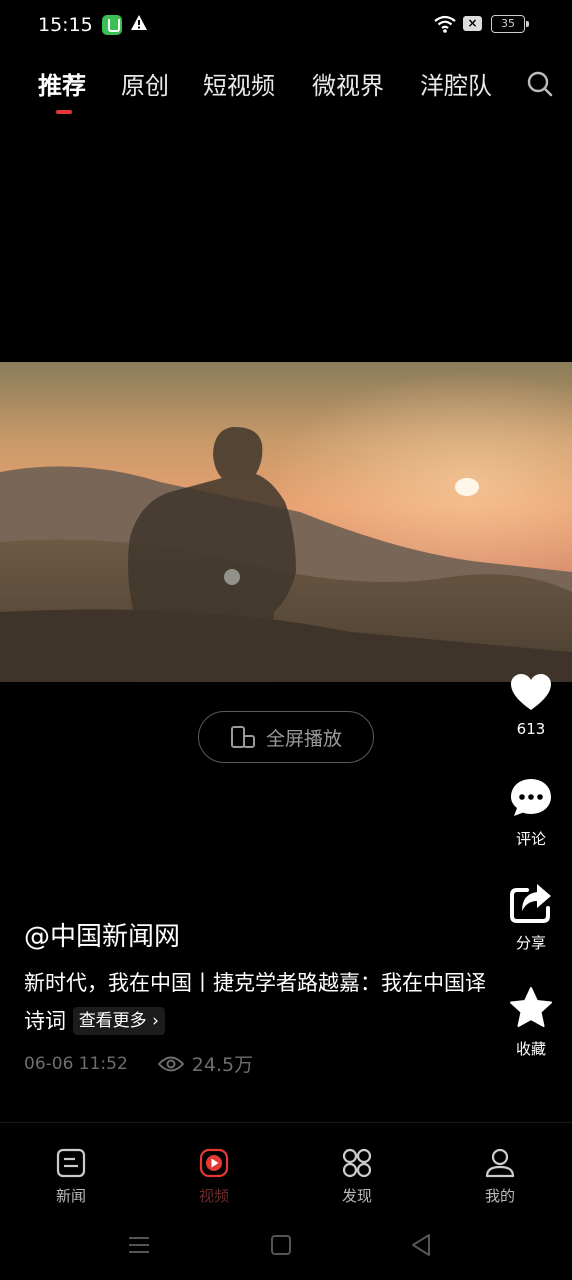 The width and height of the screenshot is (572, 1280). I want to click on system-nav-bar, so click(286, 1249).